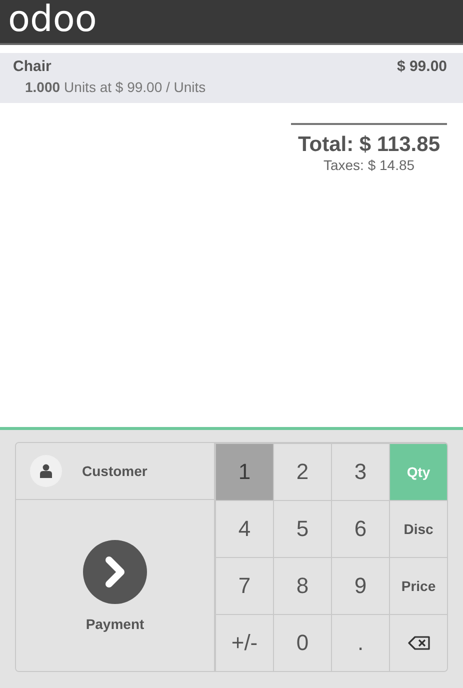 The height and width of the screenshot is (688, 463). I want to click on mode-button: Price, so click(418, 585).